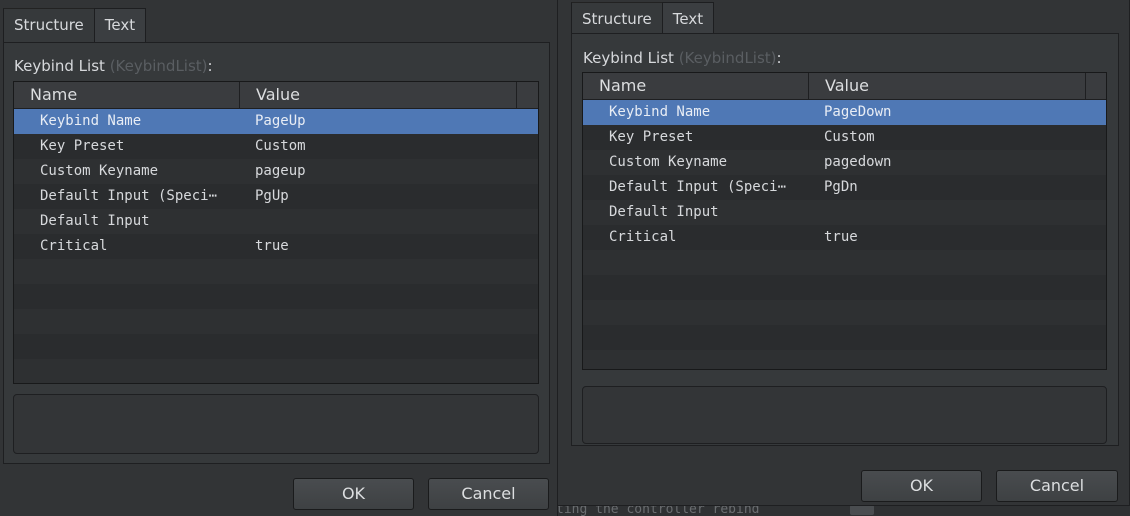 Image resolution: width=1130 pixels, height=516 pixels. I want to click on row-value: PgDn, so click(841, 187).